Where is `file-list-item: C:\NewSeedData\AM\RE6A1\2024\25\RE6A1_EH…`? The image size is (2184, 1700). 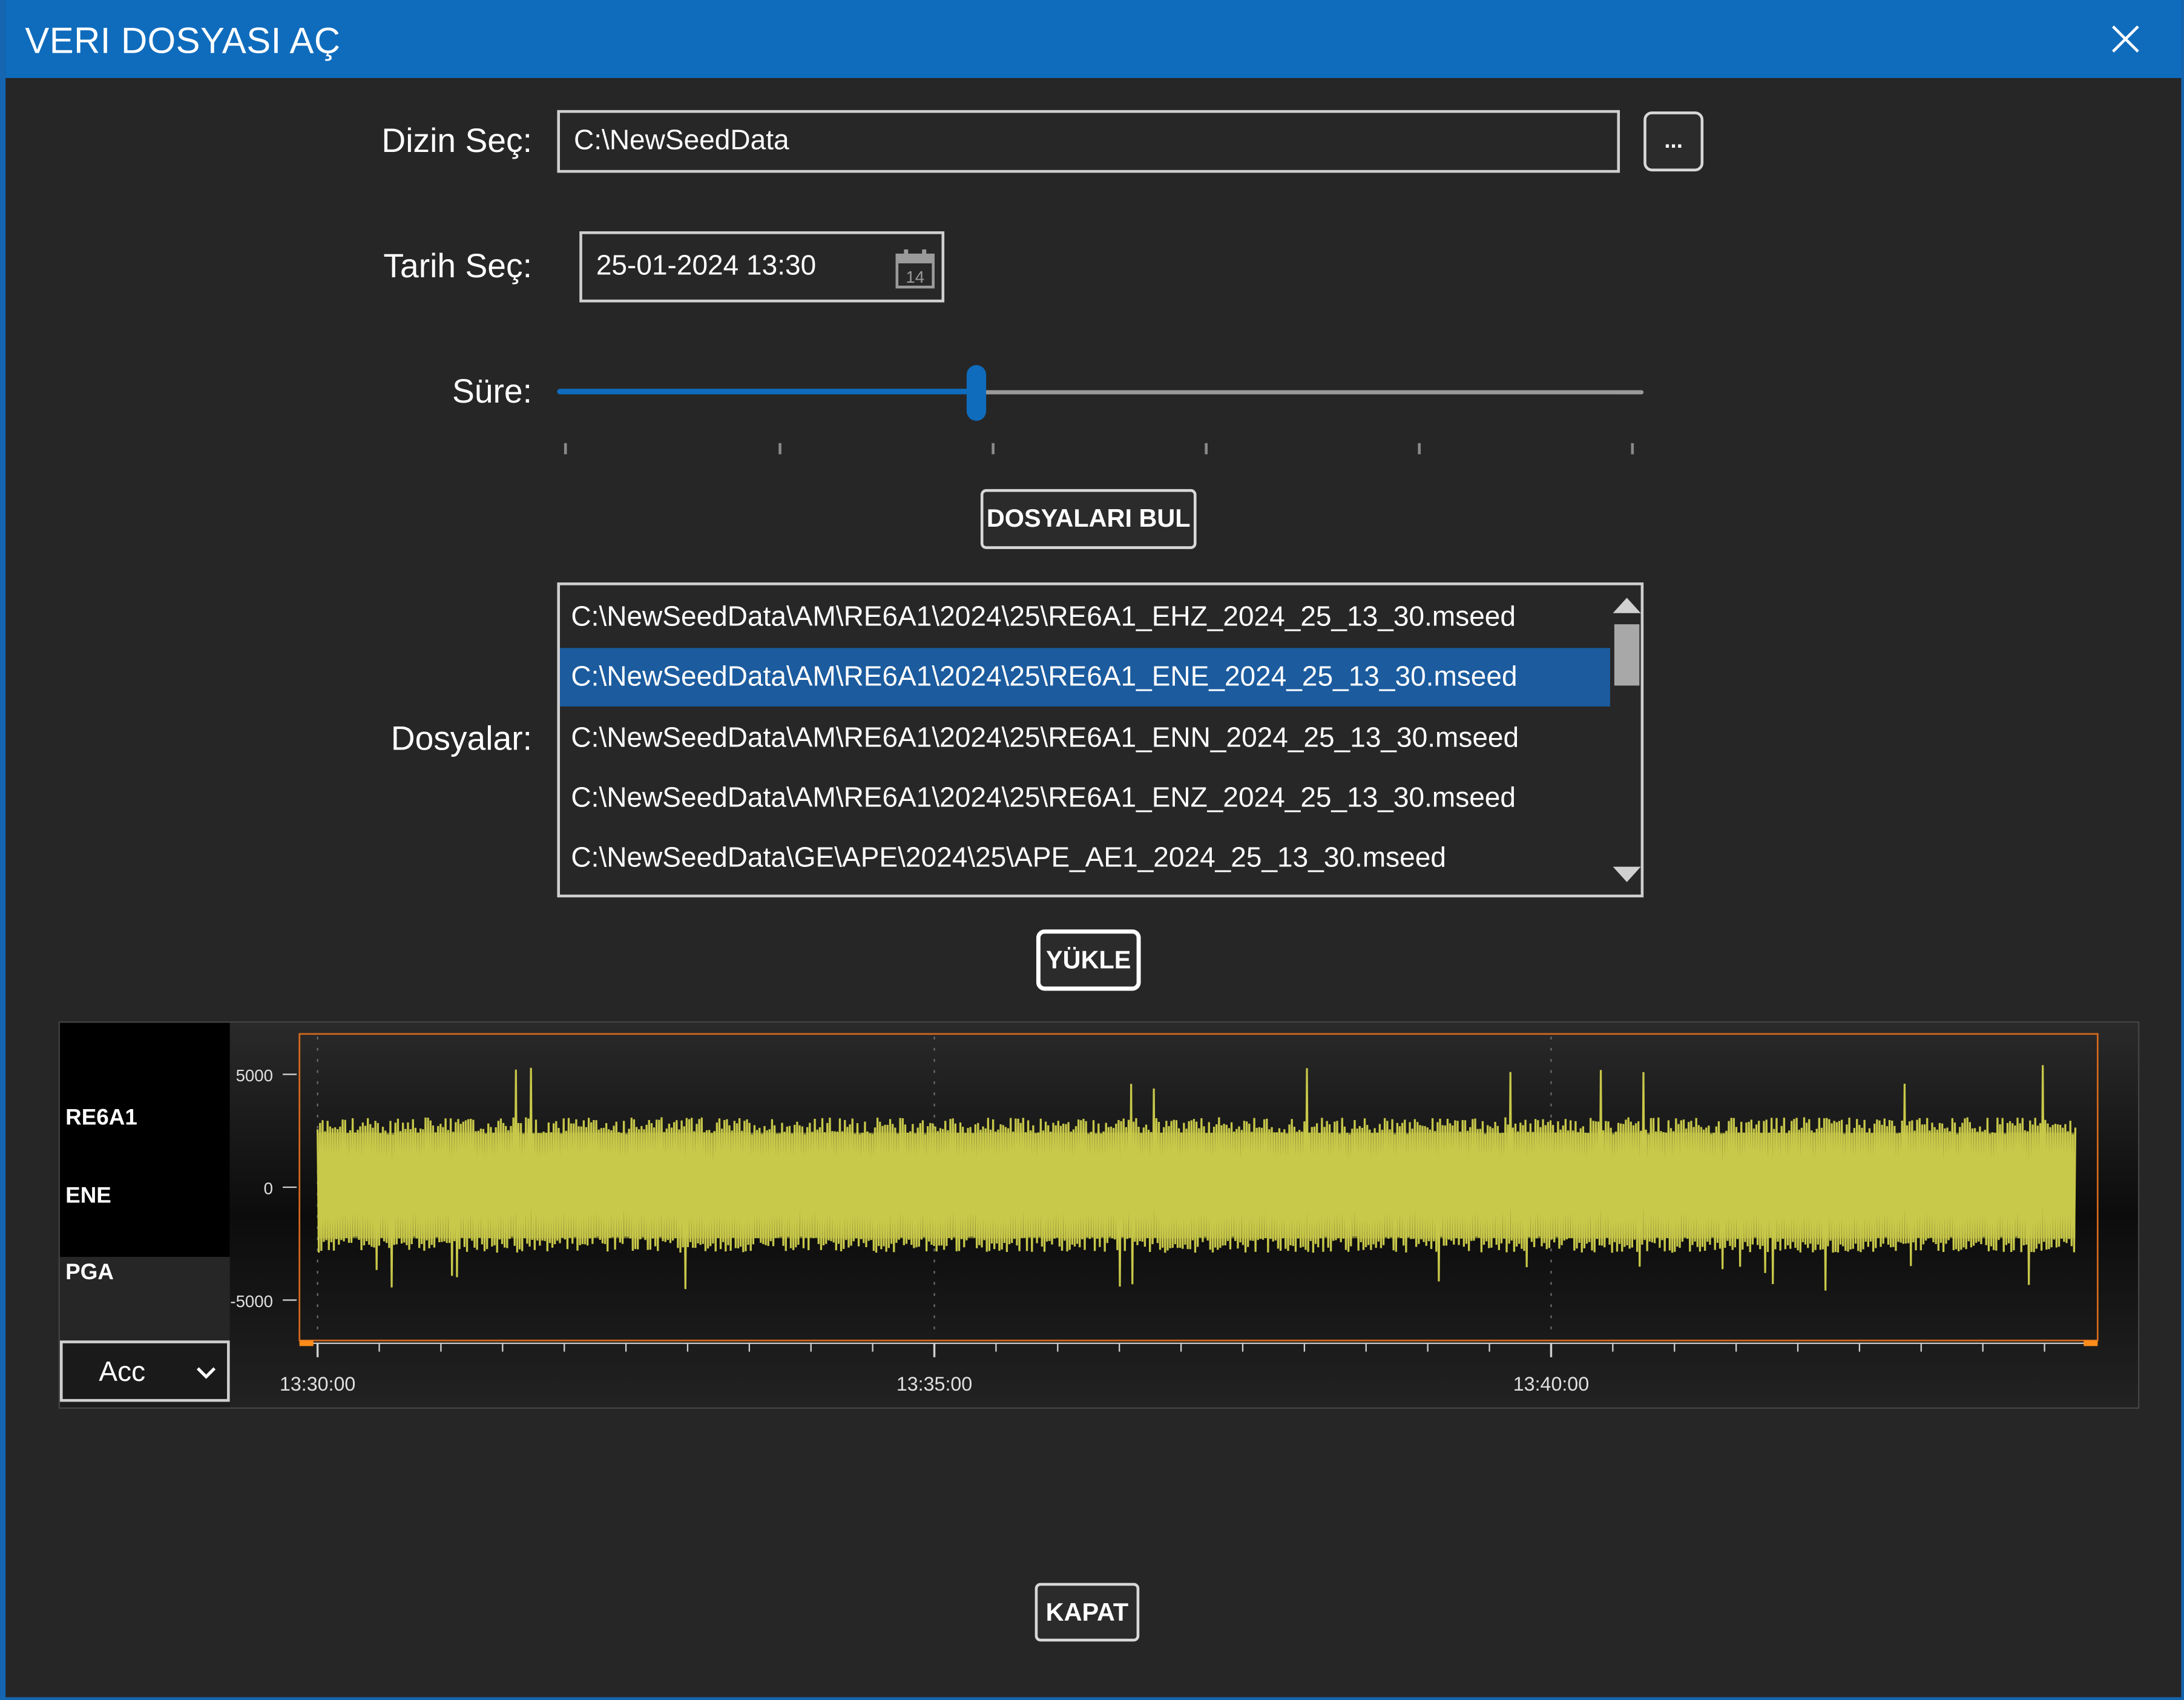 file-list-item: C:\NewSeedData\AM\RE6A1\2024\25\RE6A1_EH… is located at coordinates (1085, 617).